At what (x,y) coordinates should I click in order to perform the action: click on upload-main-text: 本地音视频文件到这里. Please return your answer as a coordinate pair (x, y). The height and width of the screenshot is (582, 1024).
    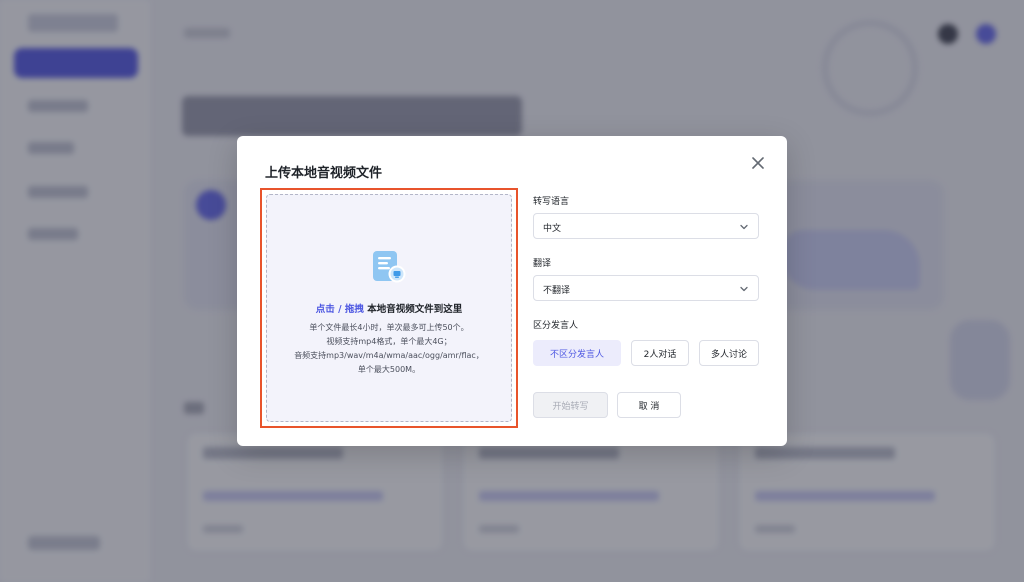
    Looking at the image, I should click on (413, 309).